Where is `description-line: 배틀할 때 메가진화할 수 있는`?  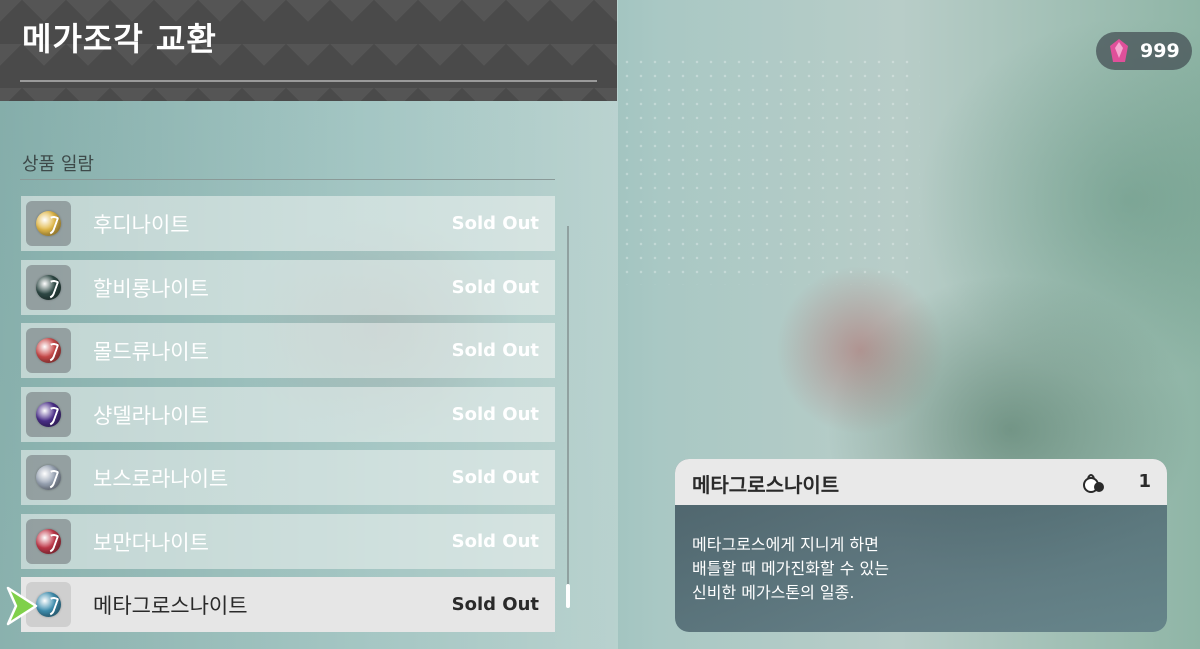
description-line: 배틀할 때 메가진화할 수 있는 is located at coordinates (790, 568).